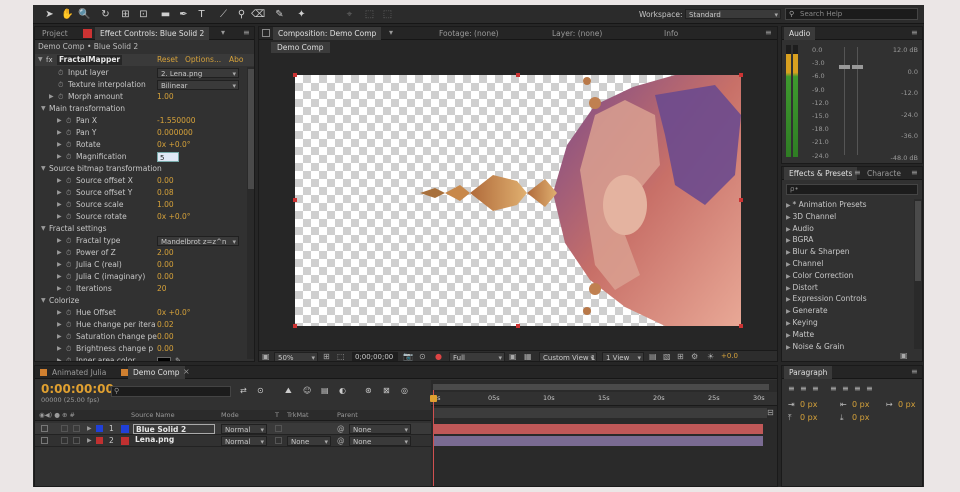 The image size is (960, 492). I want to click on indent-right-value: 0 px, so click(860, 404).